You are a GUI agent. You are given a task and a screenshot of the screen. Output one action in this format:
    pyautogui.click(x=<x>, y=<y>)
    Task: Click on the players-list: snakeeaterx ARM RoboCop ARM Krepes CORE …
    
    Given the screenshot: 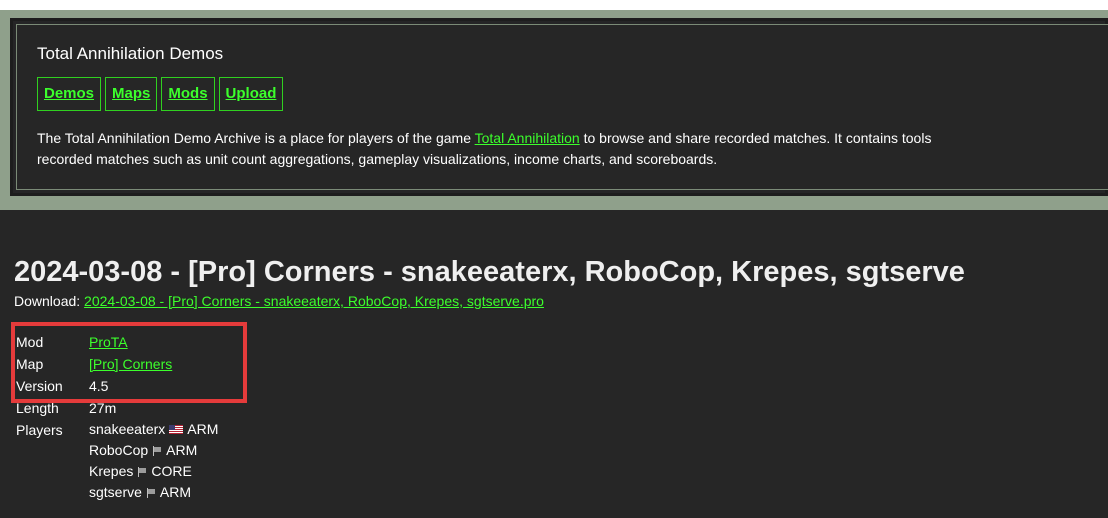 What is the action you would take?
    pyautogui.click(x=153, y=461)
    